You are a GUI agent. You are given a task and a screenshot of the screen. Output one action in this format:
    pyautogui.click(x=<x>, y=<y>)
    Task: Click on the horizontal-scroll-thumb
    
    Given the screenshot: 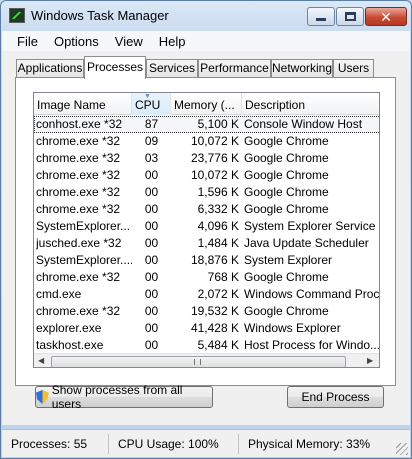 What is the action you would take?
    pyautogui.click(x=198, y=361)
    